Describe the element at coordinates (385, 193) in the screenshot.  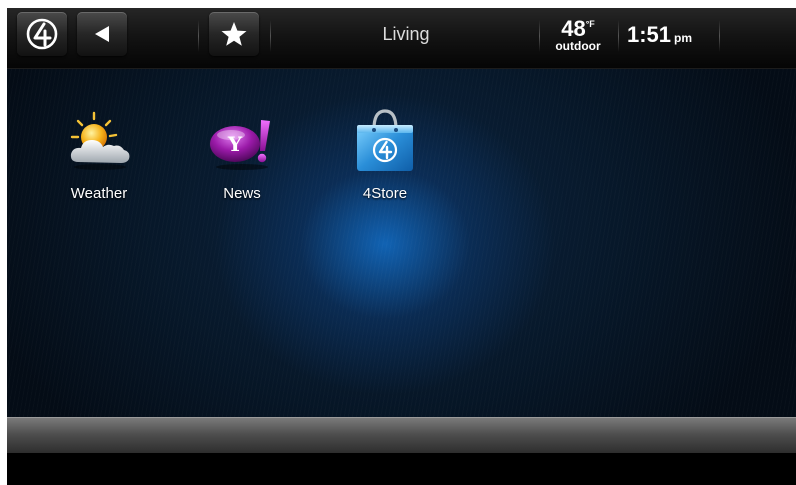
I see `app-label: 4Store` at that location.